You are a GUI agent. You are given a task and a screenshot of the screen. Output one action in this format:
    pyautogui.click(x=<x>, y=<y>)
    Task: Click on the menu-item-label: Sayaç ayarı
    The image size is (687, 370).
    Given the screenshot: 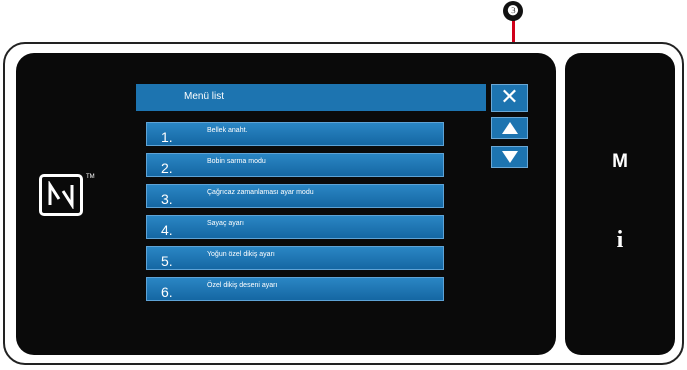 What is the action you would take?
    pyautogui.click(x=225, y=223)
    